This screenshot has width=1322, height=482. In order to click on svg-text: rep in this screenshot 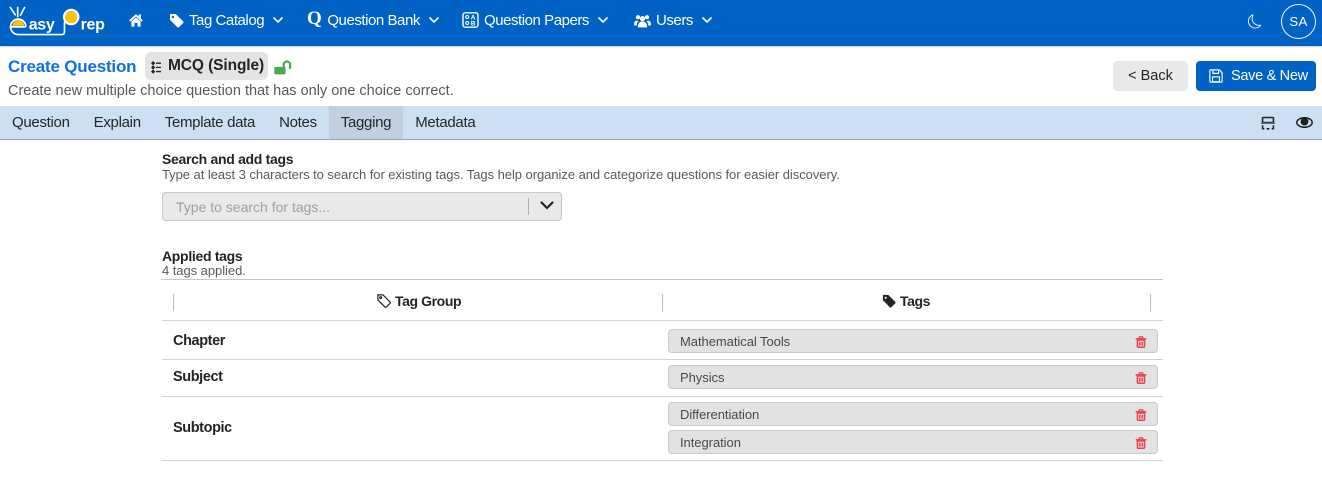, I will do `click(93, 25)`.